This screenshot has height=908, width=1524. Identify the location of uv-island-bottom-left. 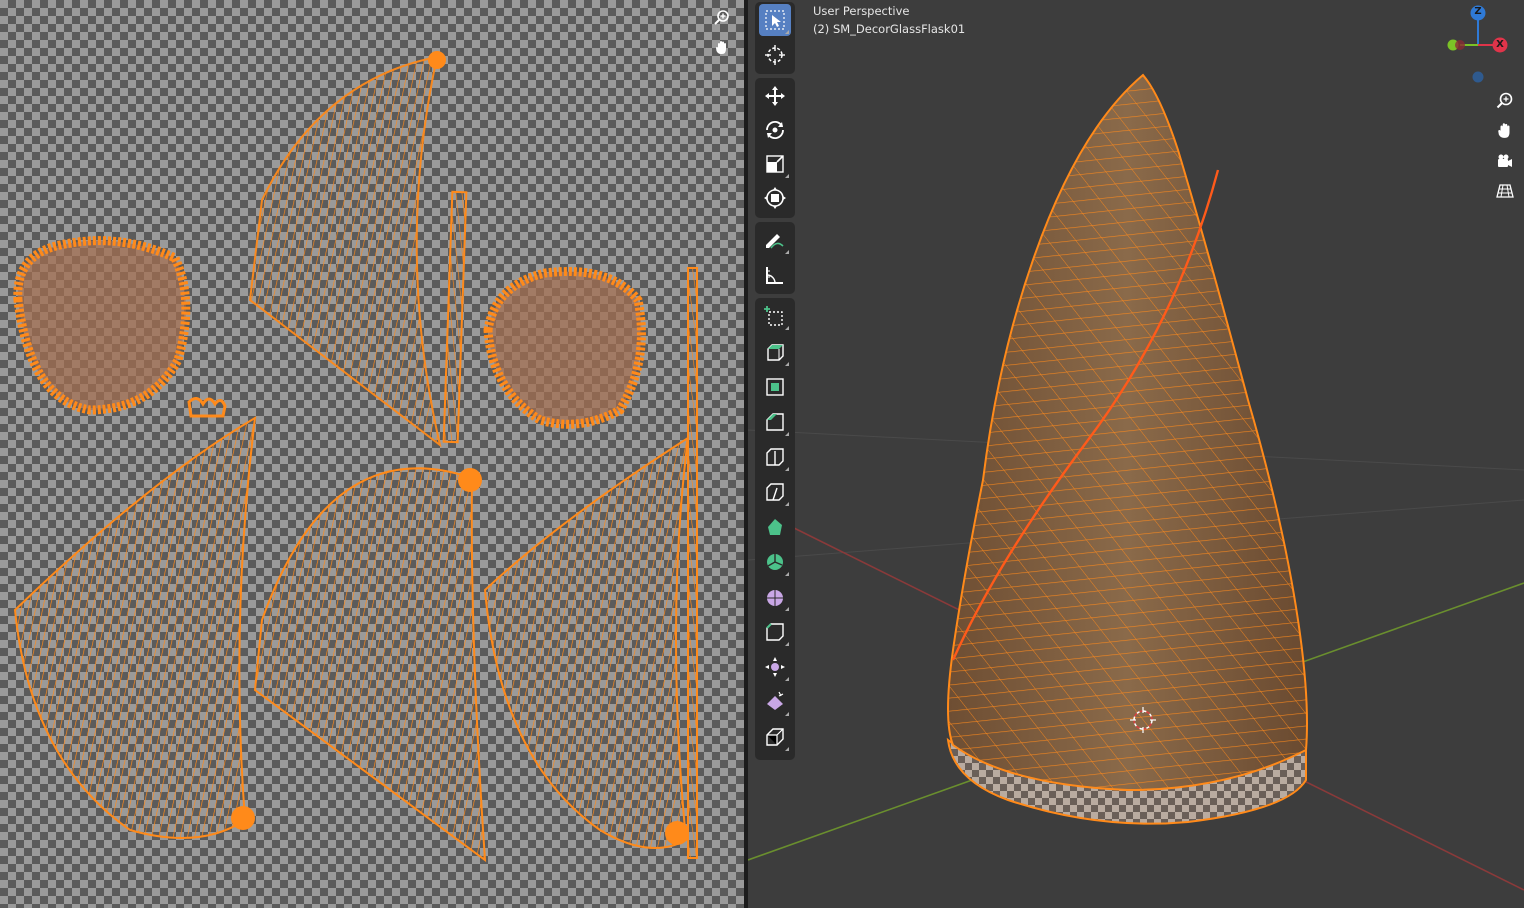
(135, 627).